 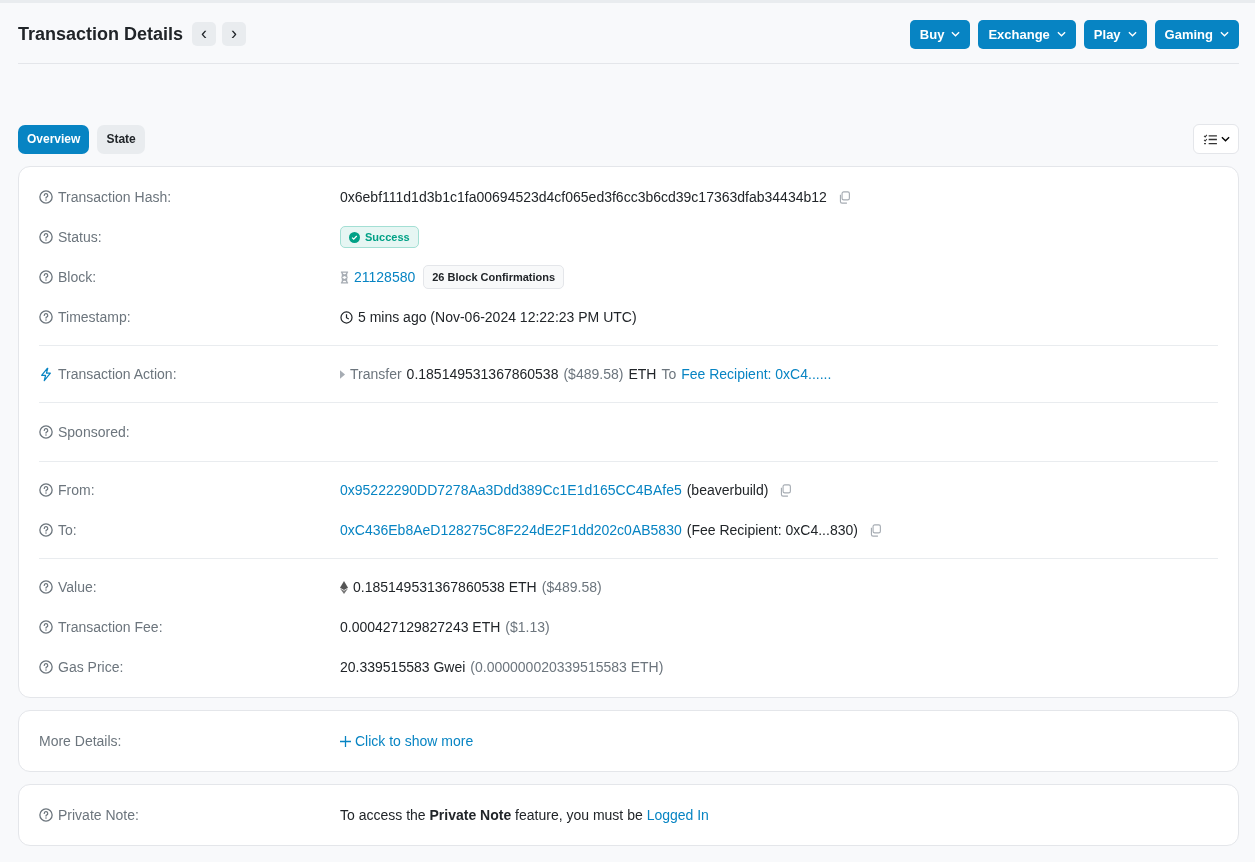 What do you see at coordinates (80, 237) in the screenshot?
I see `field-label: Status:` at bounding box center [80, 237].